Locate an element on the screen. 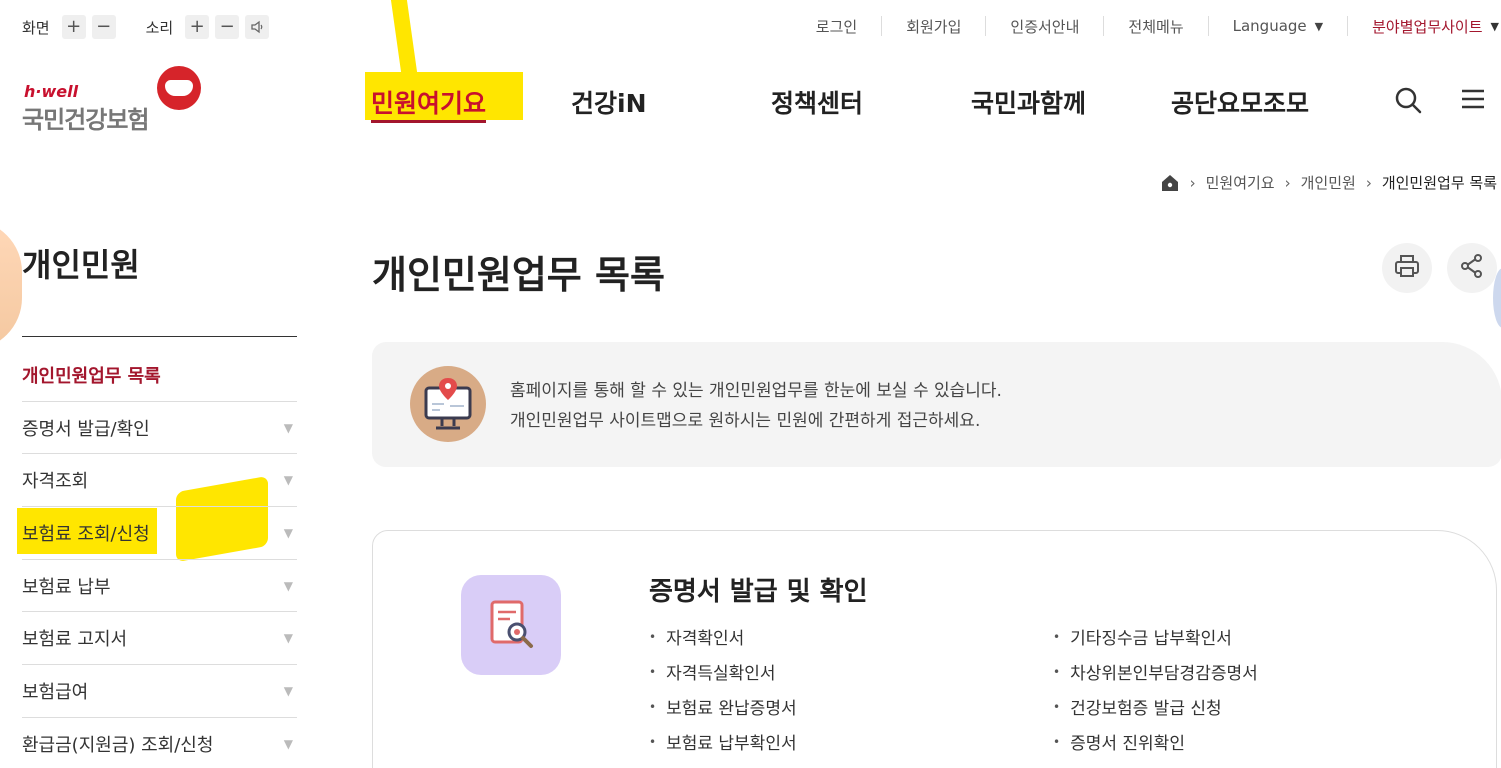  service-link: 증명서 진위확인 is located at coordinates (1155, 741).